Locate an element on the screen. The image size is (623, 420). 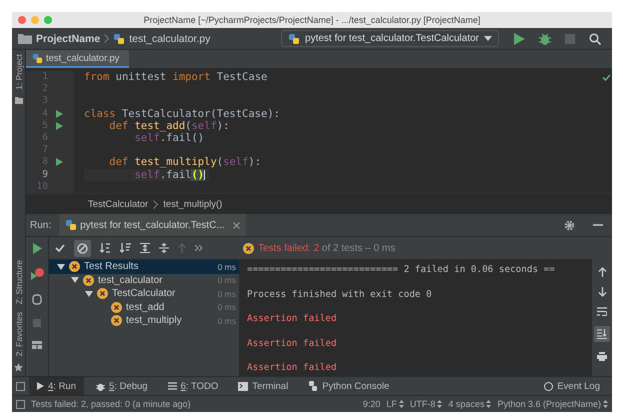
star-icon is located at coordinates (18, 367).